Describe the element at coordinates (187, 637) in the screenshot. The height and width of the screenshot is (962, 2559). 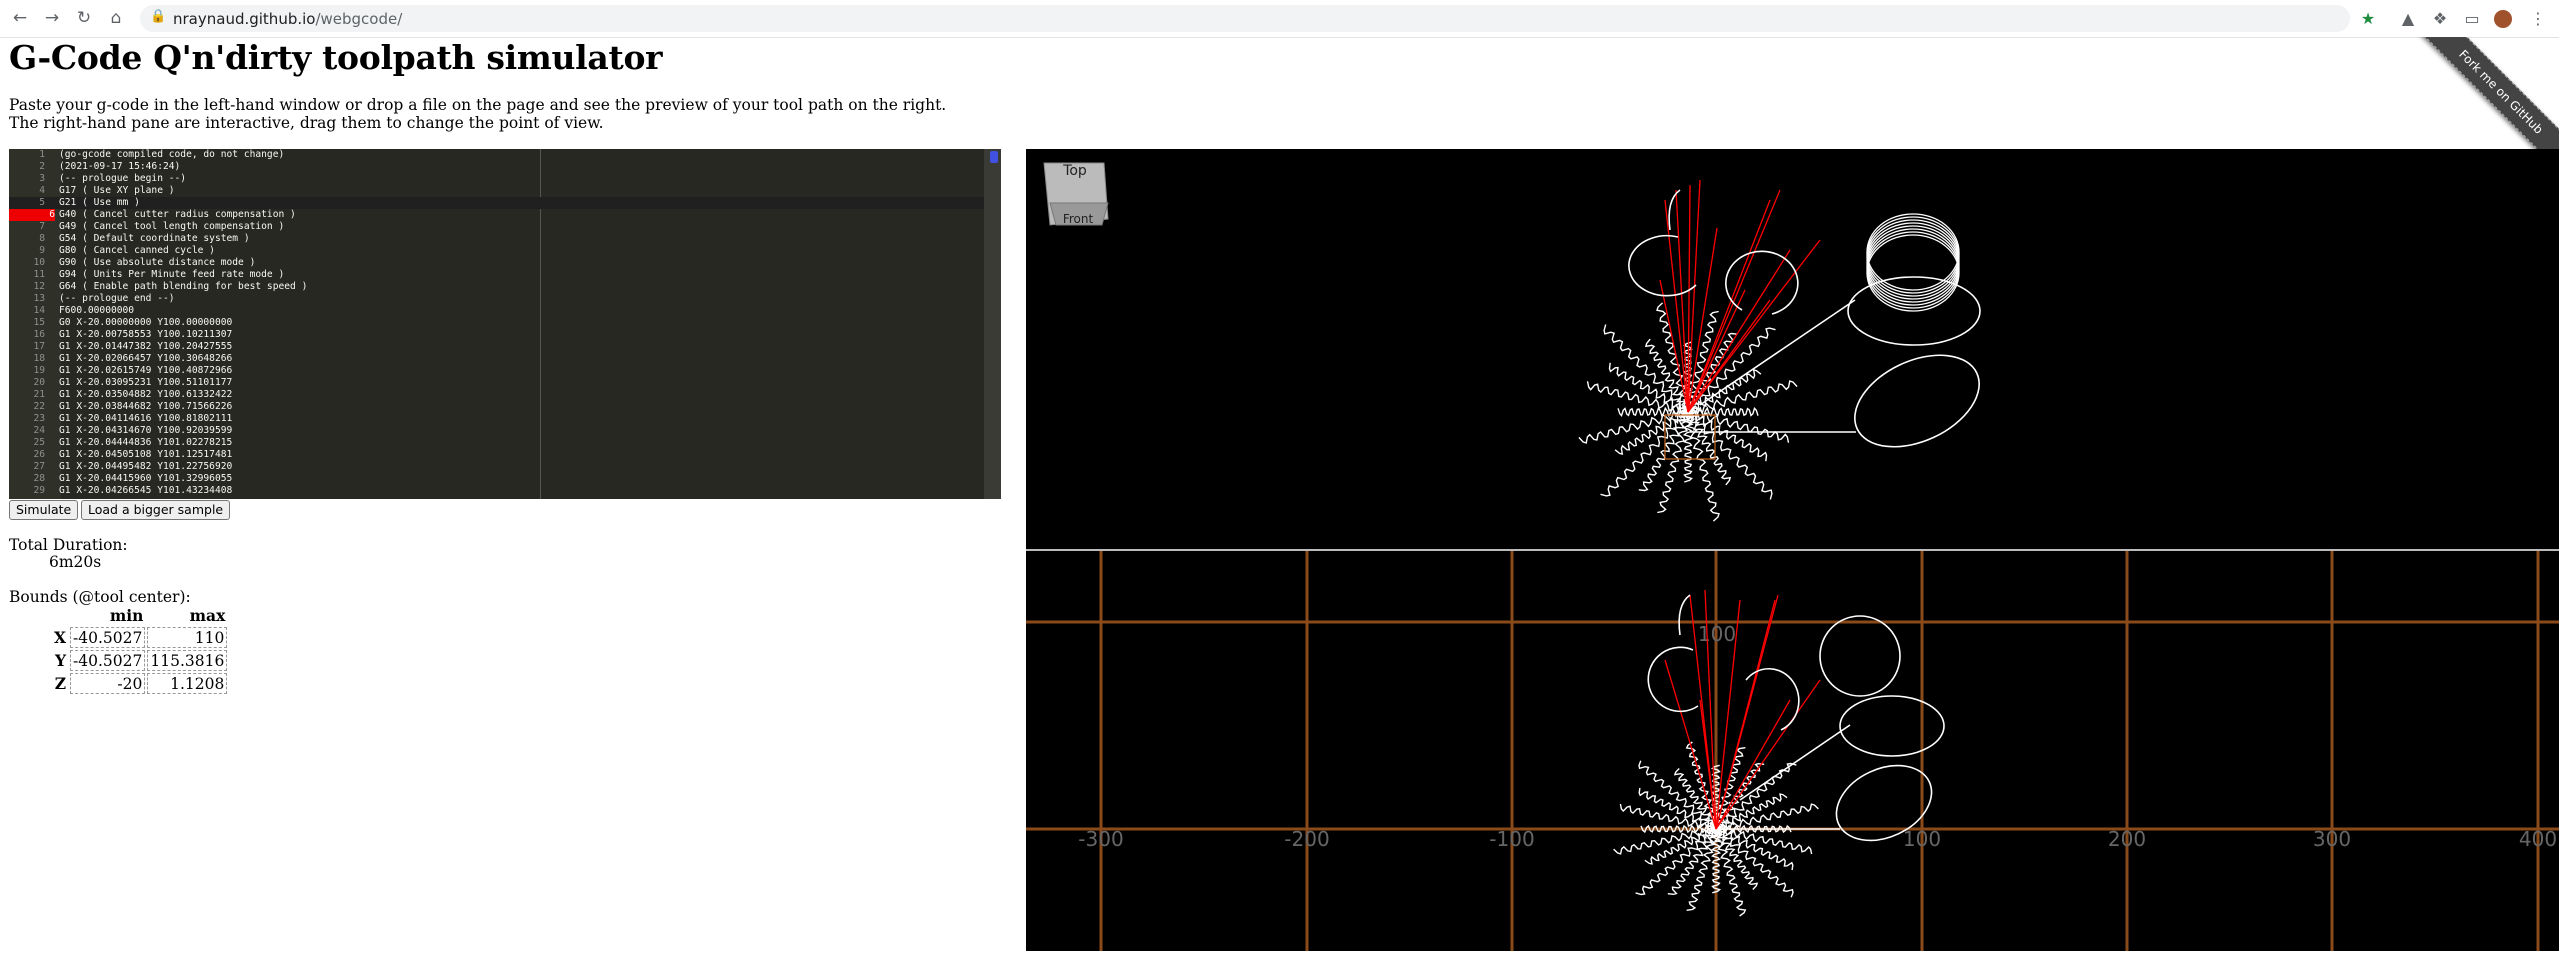
I see `bounds-max: 110` at that location.